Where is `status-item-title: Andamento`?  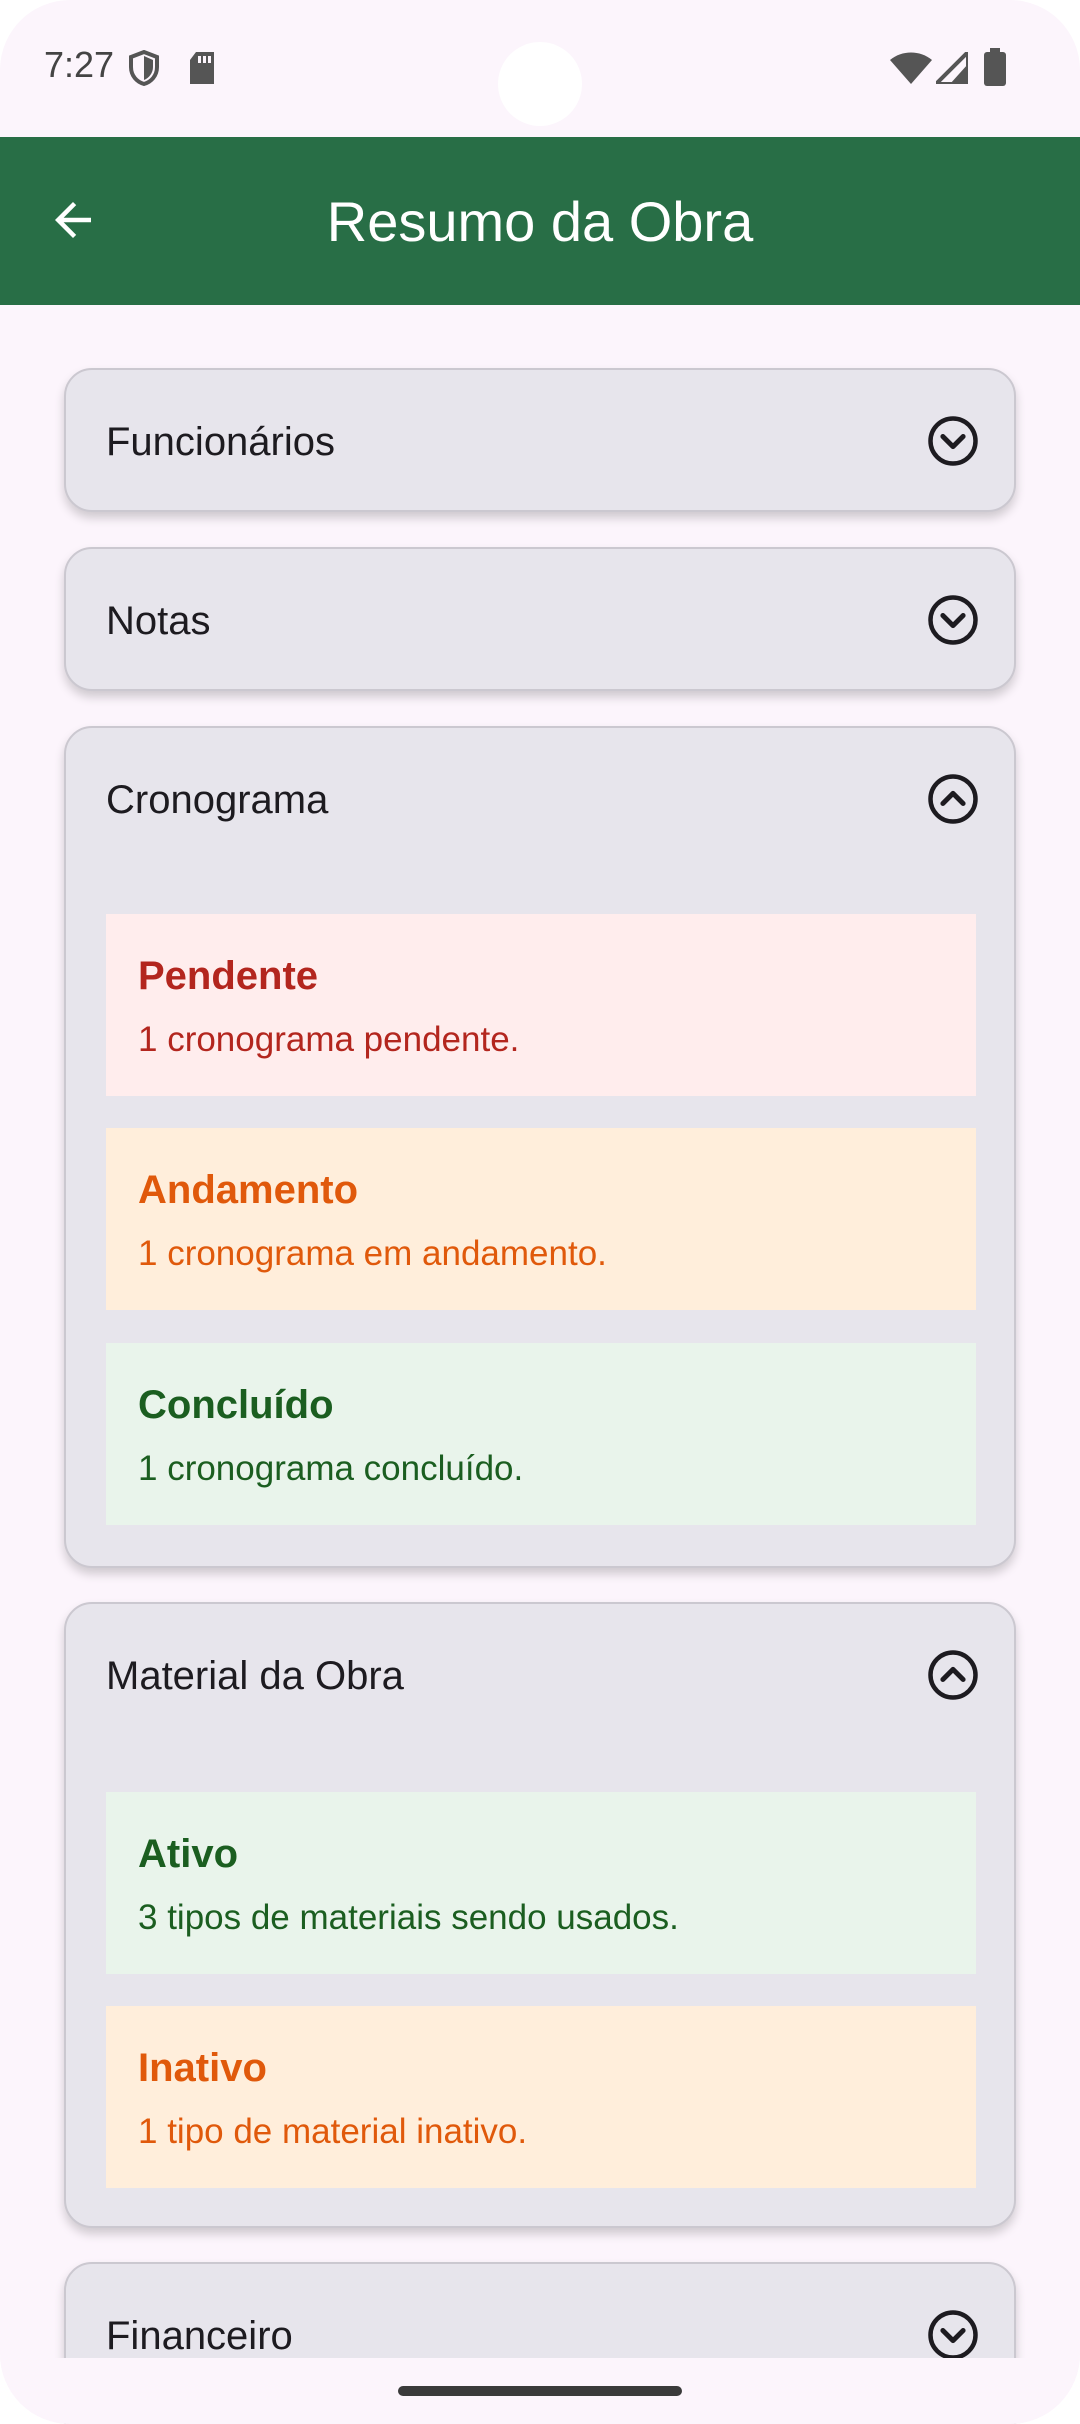
status-item-title: Andamento is located at coordinates (248, 1190).